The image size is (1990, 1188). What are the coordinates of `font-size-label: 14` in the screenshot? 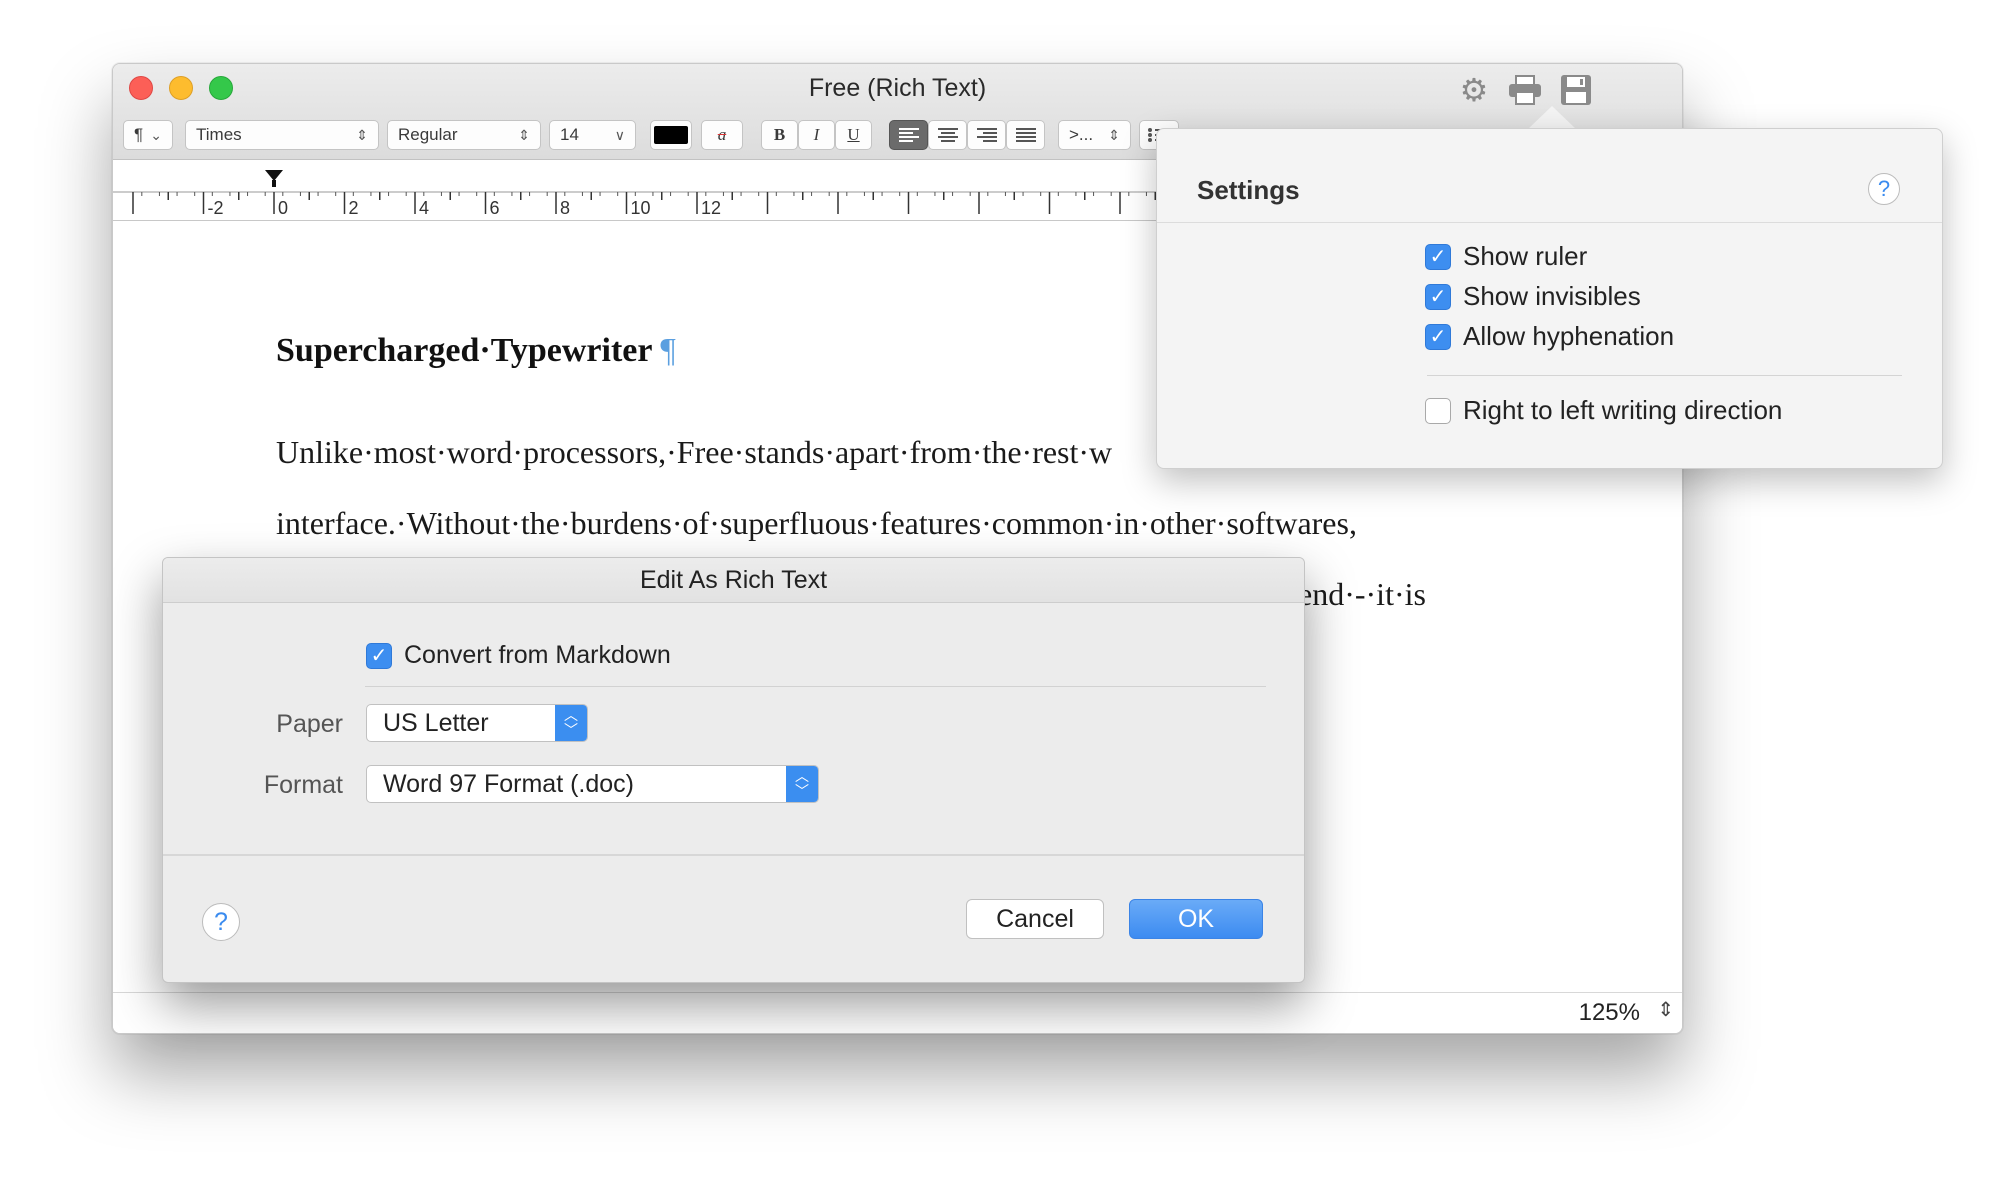 It's located at (569, 134).